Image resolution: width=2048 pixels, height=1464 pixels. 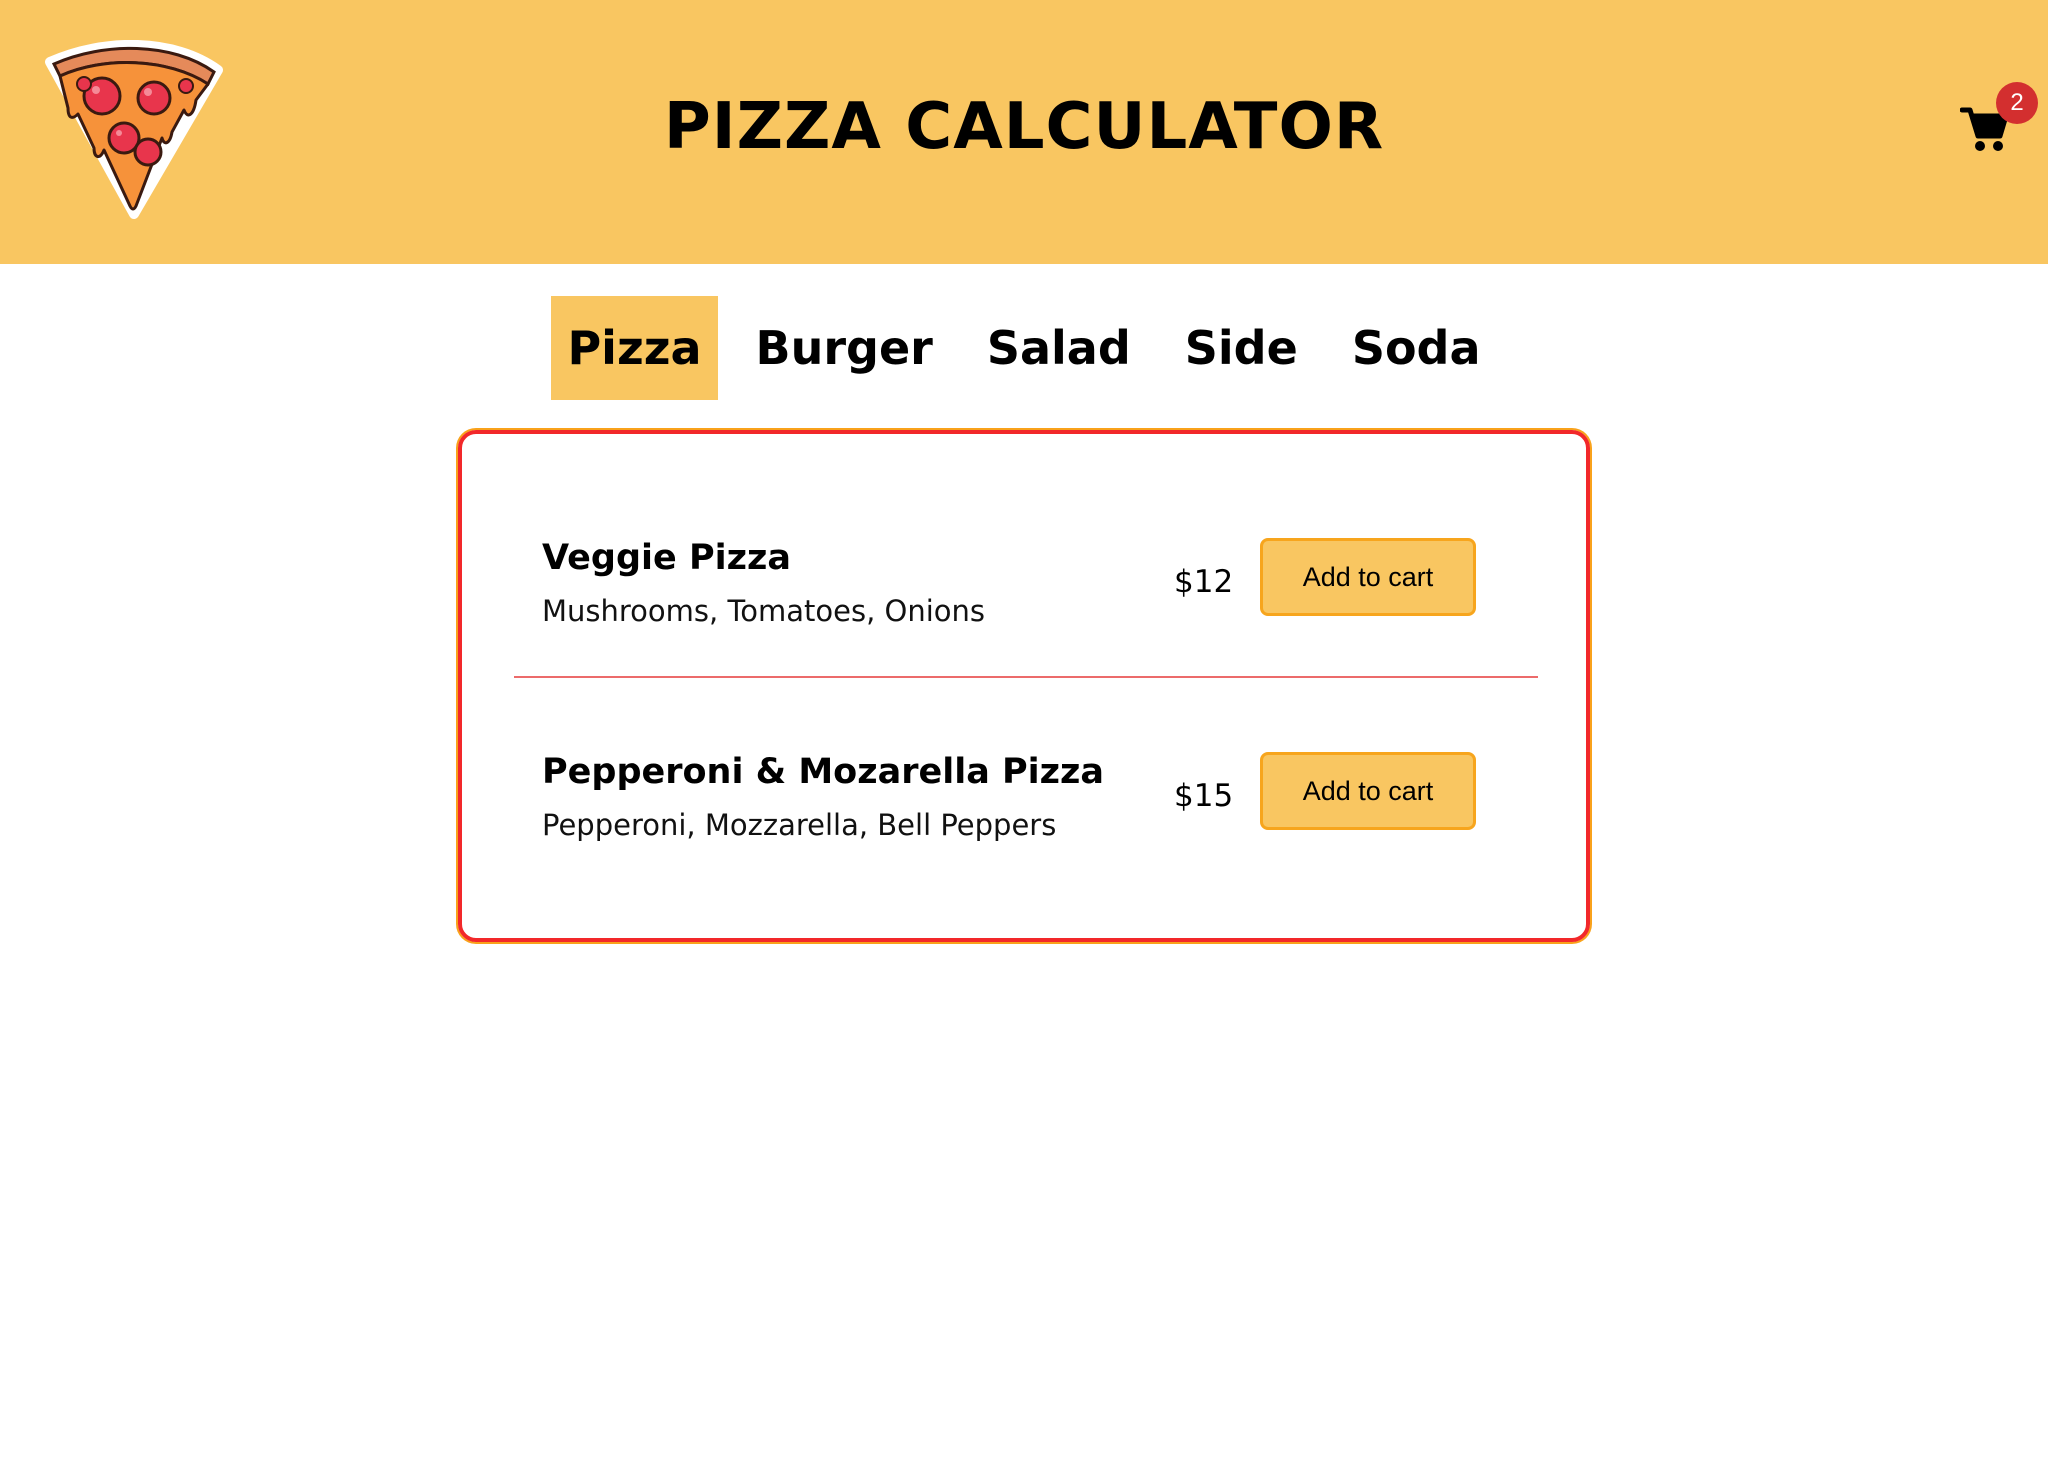 What do you see at coordinates (2017, 103) in the screenshot?
I see `cart-count-badge: 2` at bounding box center [2017, 103].